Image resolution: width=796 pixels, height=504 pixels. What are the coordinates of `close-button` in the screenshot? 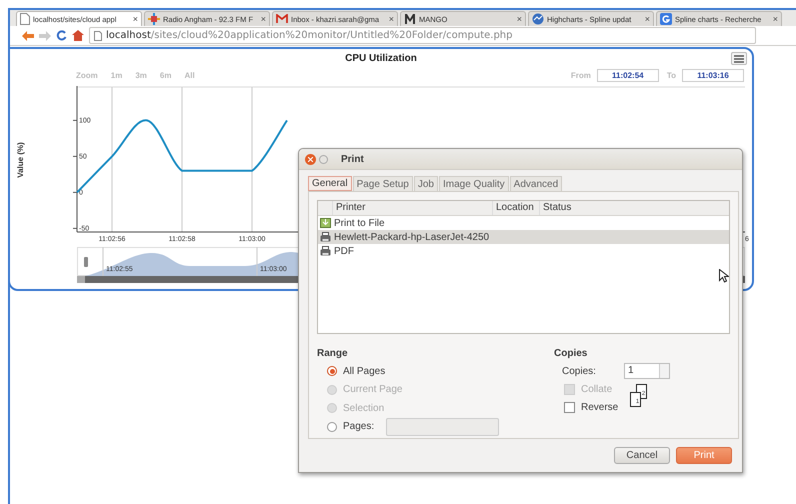 It's located at (310, 159).